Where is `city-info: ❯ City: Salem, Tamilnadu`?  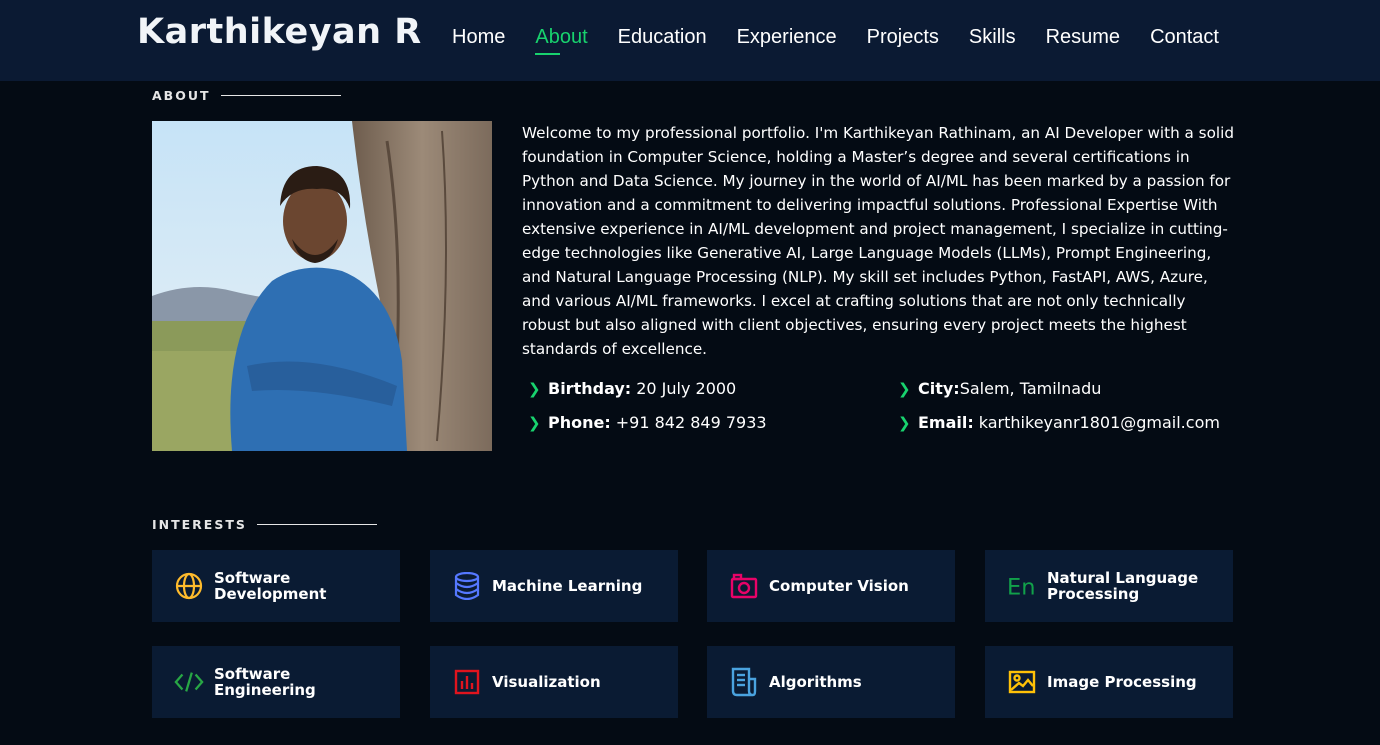 city-info: ❯ City: Salem, Tamilnadu is located at coordinates (996, 389).